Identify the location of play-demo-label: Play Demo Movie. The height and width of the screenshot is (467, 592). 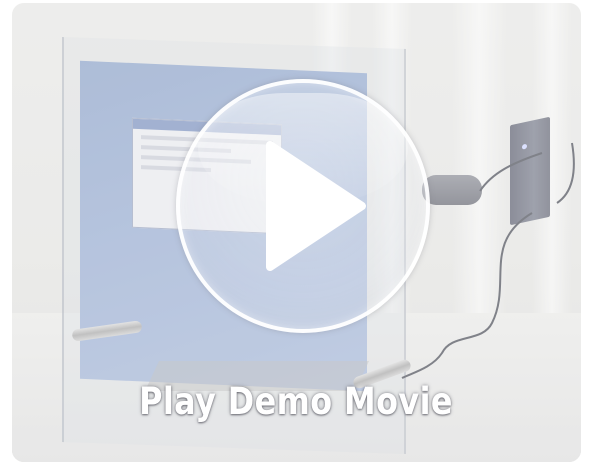
(295, 401).